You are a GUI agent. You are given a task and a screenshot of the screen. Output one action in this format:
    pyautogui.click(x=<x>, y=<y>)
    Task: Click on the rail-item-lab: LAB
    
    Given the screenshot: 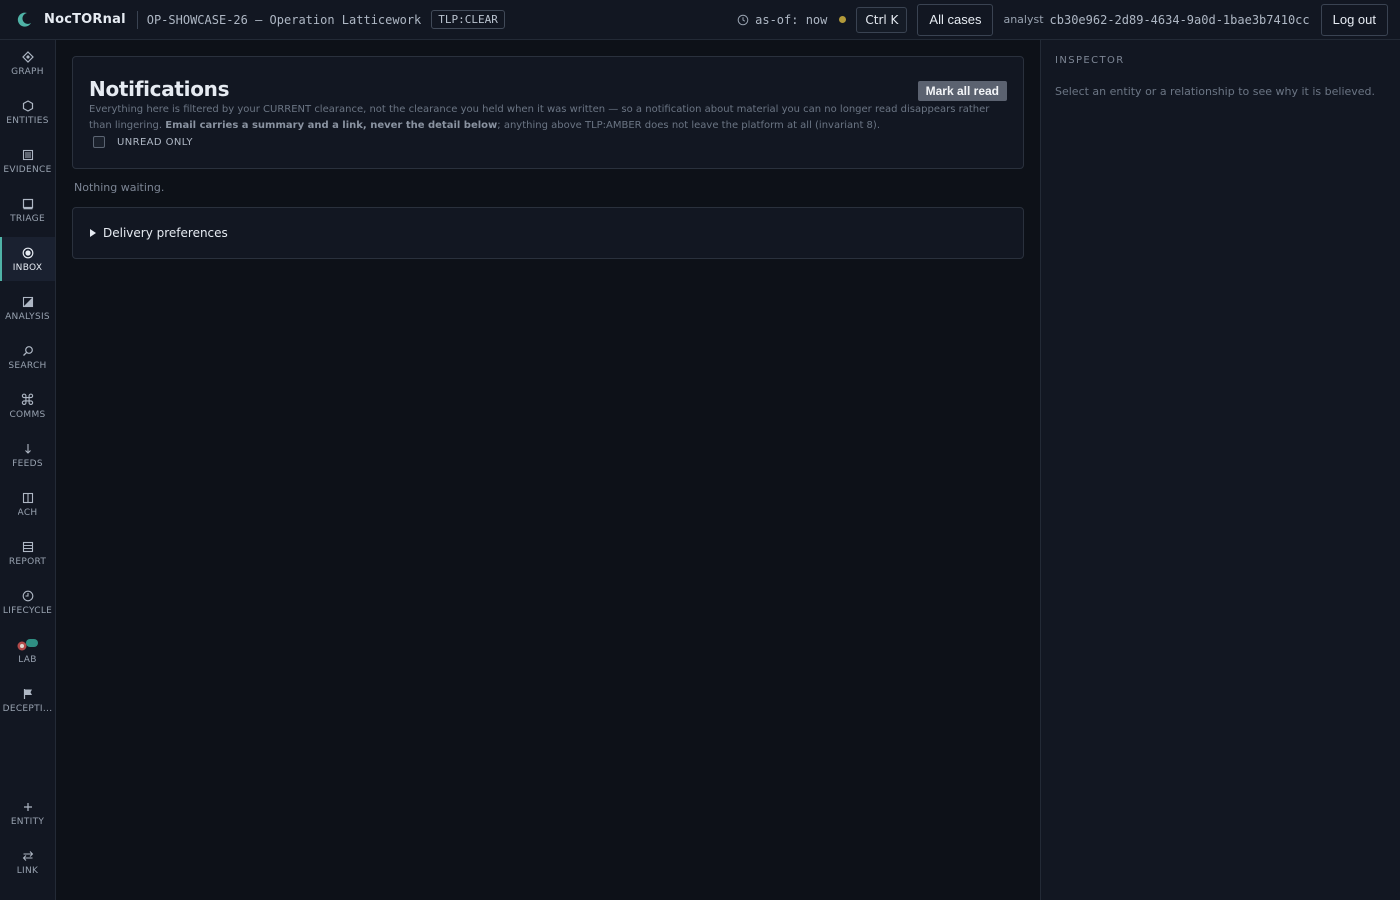 What is the action you would take?
    pyautogui.click(x=27, y=651)
    